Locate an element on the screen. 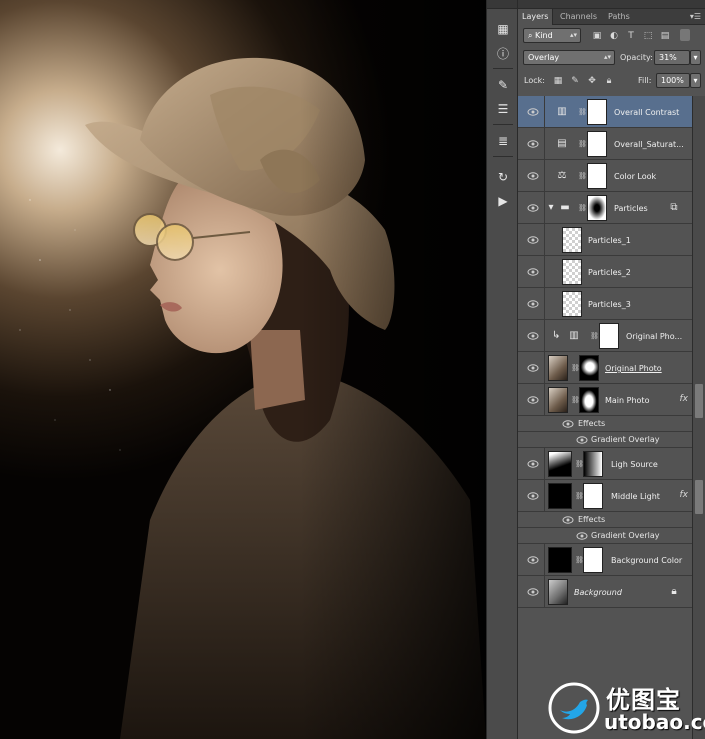 The image size is (705, 739). play-icon: ▶ is located at coordinates (503, 201).